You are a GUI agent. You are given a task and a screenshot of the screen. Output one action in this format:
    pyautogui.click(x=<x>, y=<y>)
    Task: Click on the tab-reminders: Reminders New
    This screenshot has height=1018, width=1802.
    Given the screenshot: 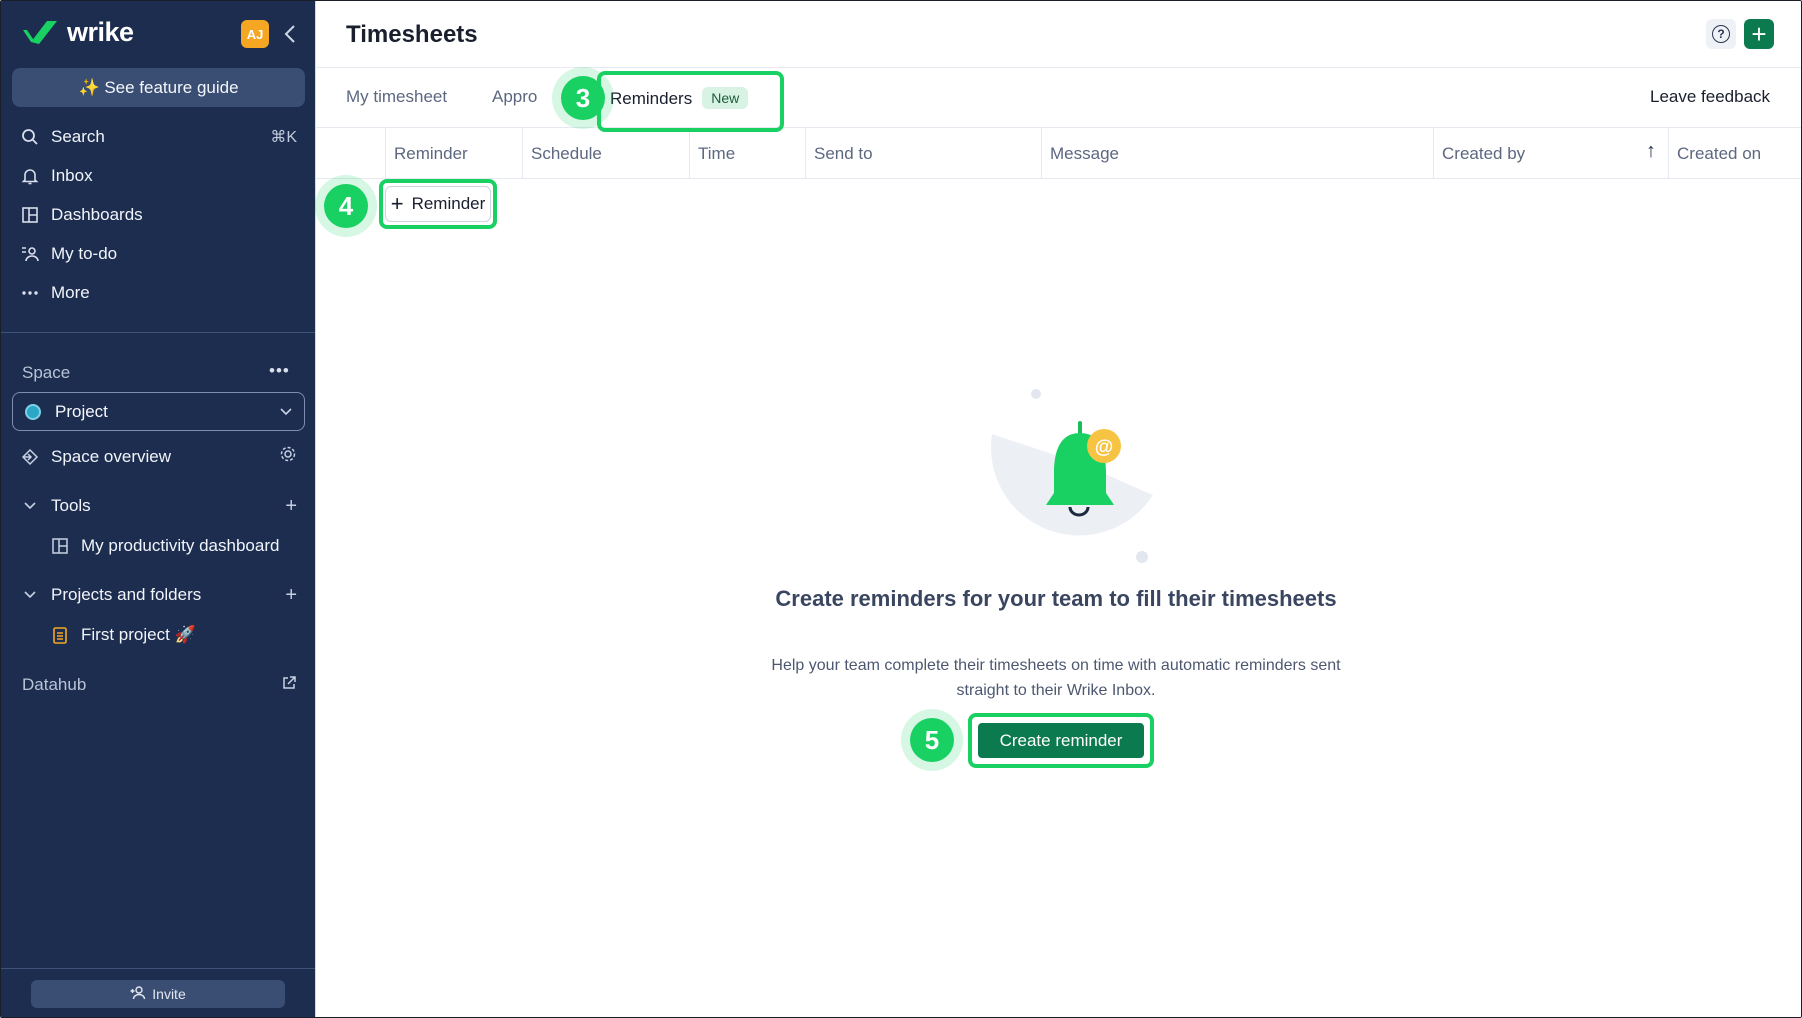 What is the action you would take?
    pyautogui.click(x=679, y=98)
    